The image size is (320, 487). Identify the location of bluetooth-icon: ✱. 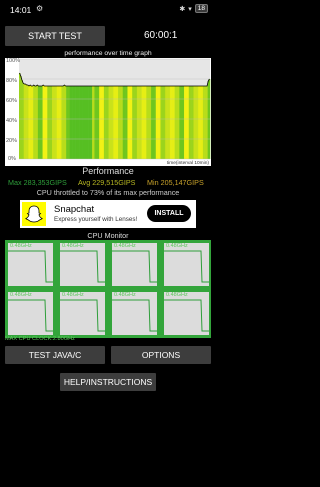
(182, 9).